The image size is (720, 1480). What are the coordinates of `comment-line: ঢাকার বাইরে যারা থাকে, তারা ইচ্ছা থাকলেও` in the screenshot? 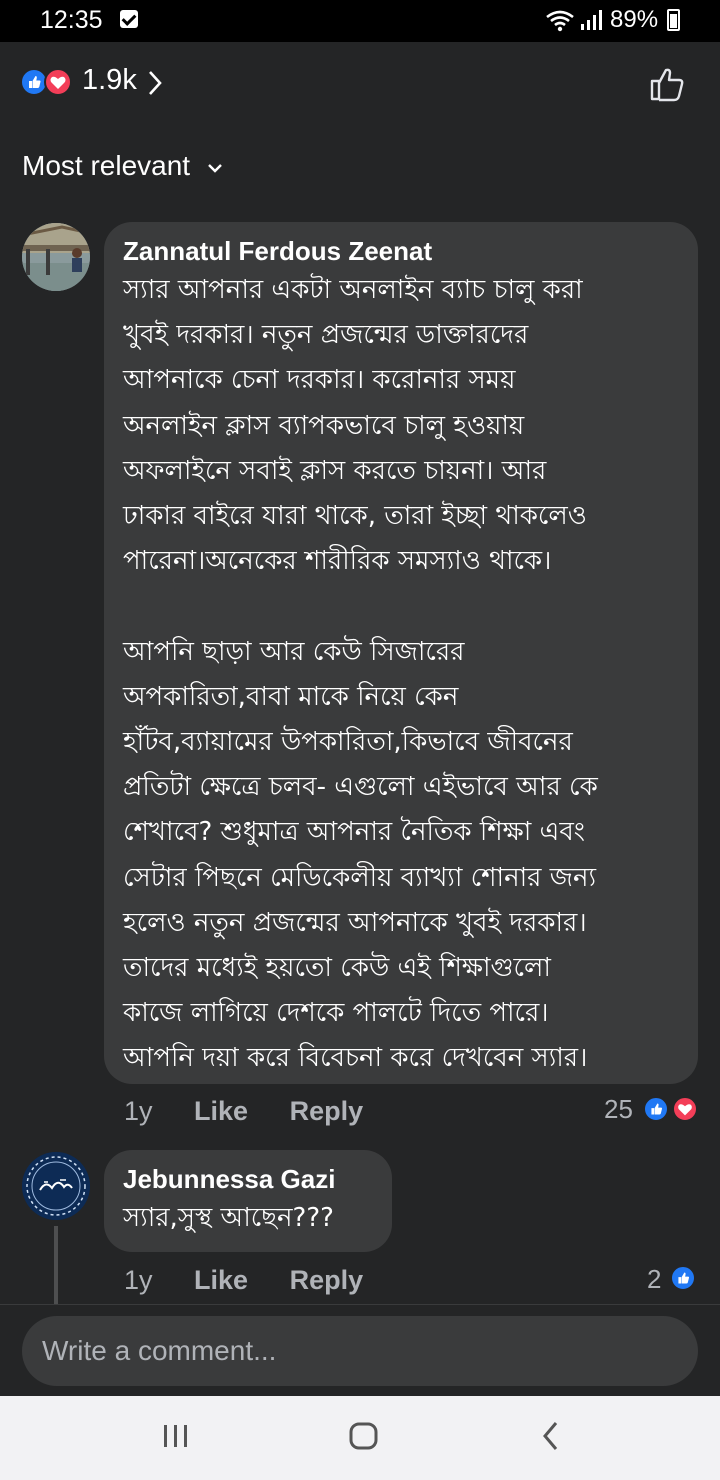 It's located at (355, 516).